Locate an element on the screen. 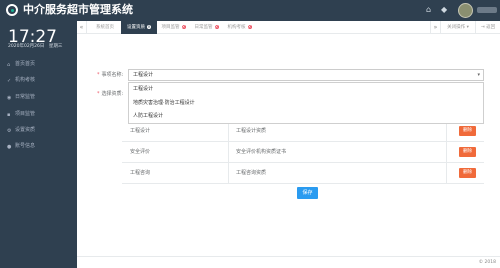 This screenshot has height=268, width=500. close-ops-dropdown: 关闭操作 ▾ is located at coordinates (457, 27).